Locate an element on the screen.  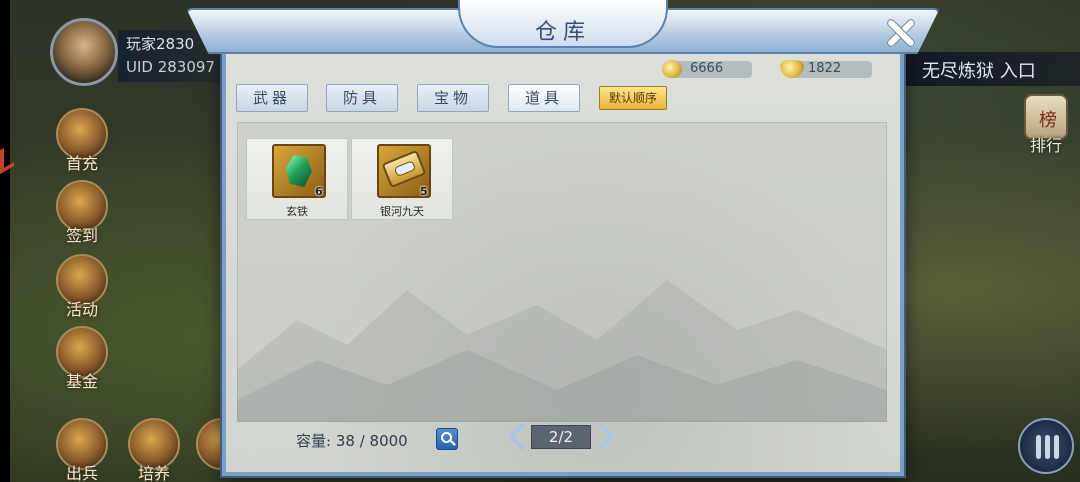
item-name: 银河九天 is located at coordinates (402, 211).